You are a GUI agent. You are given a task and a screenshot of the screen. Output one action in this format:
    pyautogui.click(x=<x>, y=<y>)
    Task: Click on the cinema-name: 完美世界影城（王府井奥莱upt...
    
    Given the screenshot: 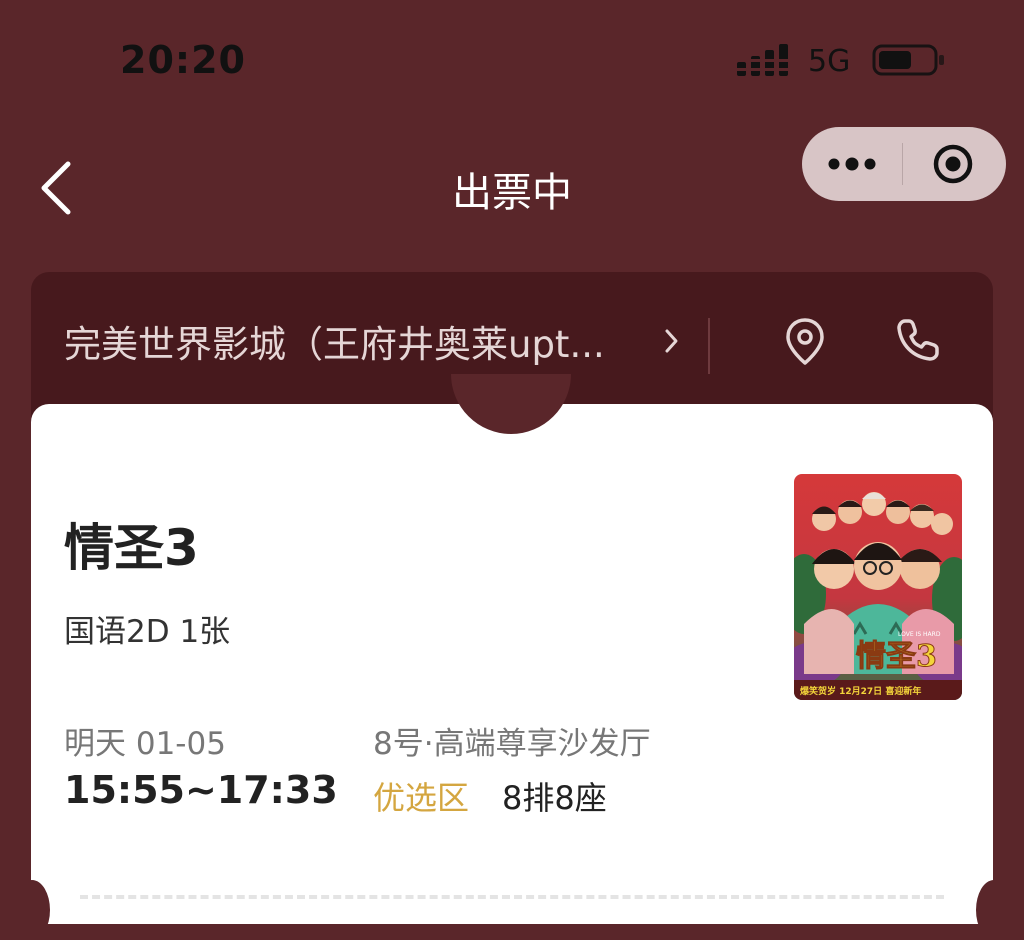 What is the action you would take?
    pyautogui.click(x=334, y=341)
    